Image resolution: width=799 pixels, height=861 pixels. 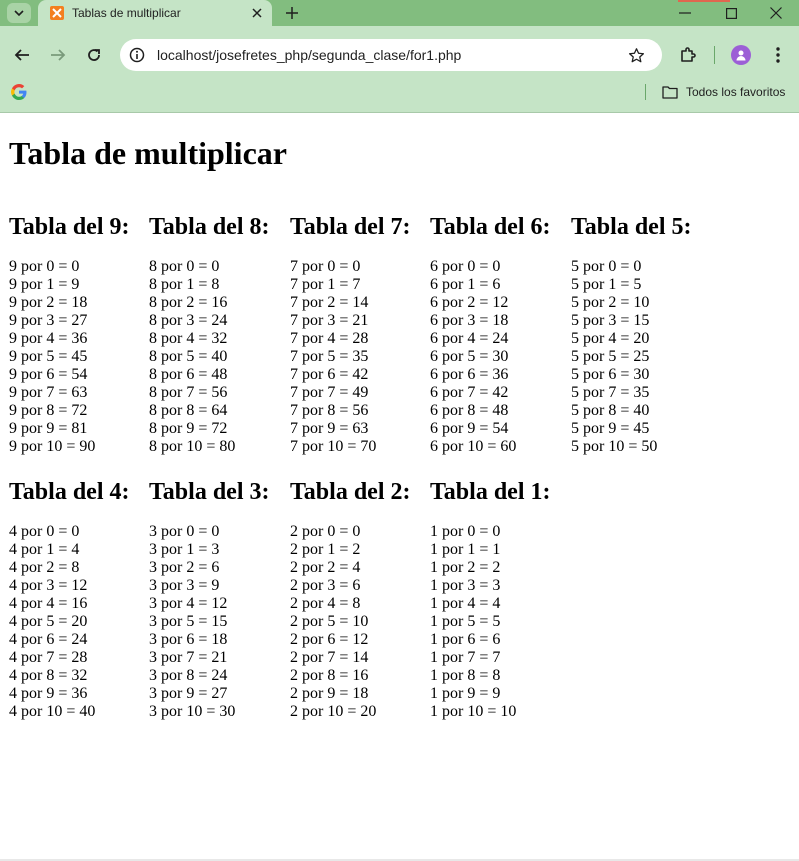 I want to click on table-line: 3 por 1 = 3, so click(x=184, y=549).